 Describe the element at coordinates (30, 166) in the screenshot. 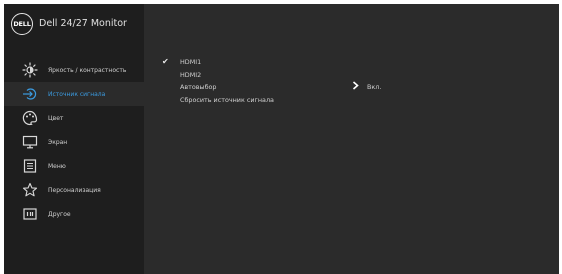

I see `menu-icon` at that location.